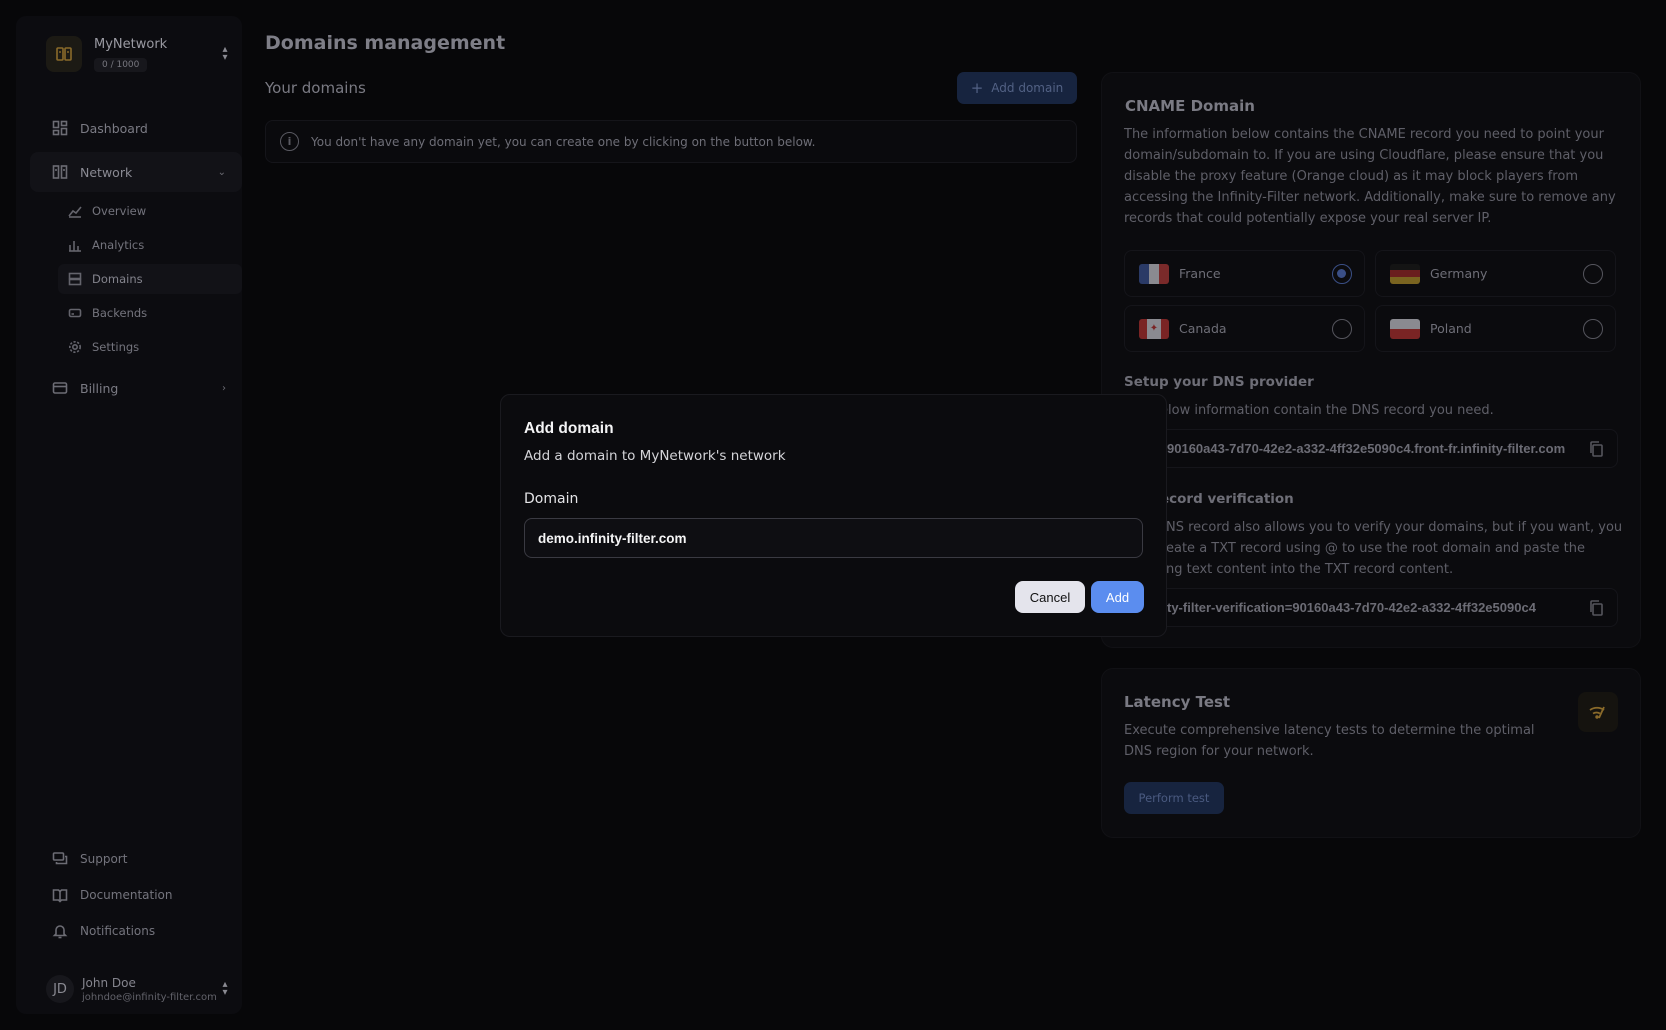 Image resolution: width=1666 pixels, height=1030 pixels. Describe the element at coordinates (655, 456) in the screenshot. I see `dialog-subtitle: Add a domain to MyNetwork's network` at that location.